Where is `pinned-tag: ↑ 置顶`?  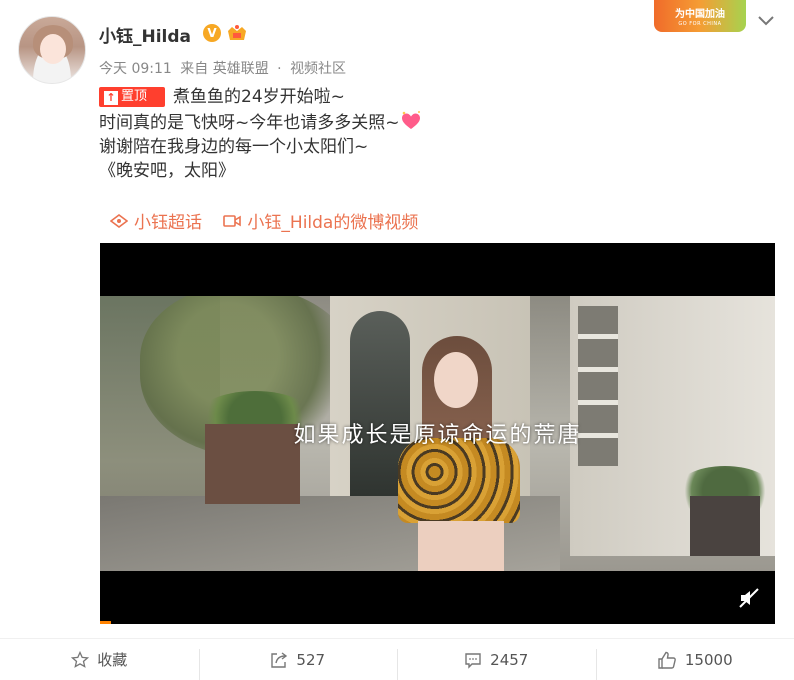 pinned-tag: ↑ 置顶 is located at coordinates (132, 97).